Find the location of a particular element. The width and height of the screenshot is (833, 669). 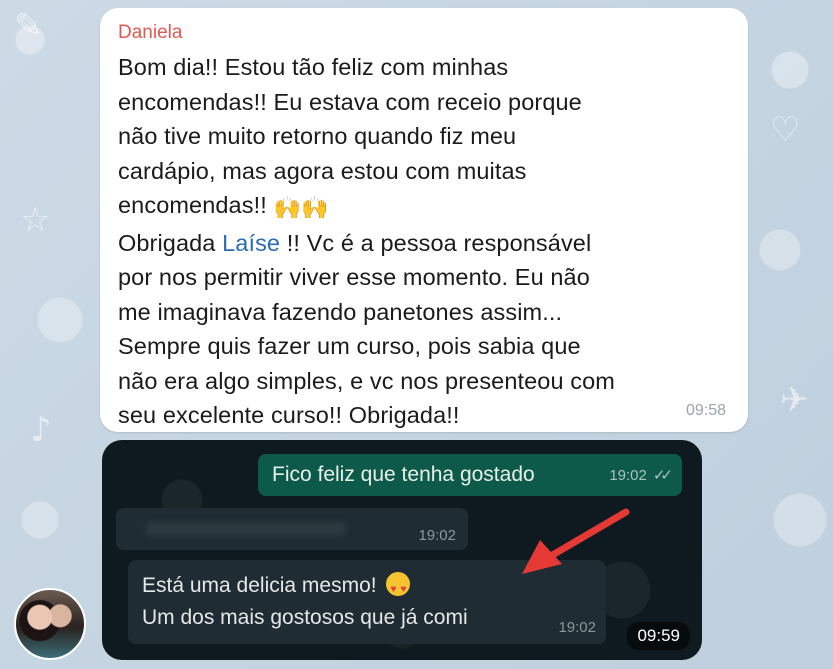

paw-doodle-icon: ✎ is located at coordinates (28, 26).